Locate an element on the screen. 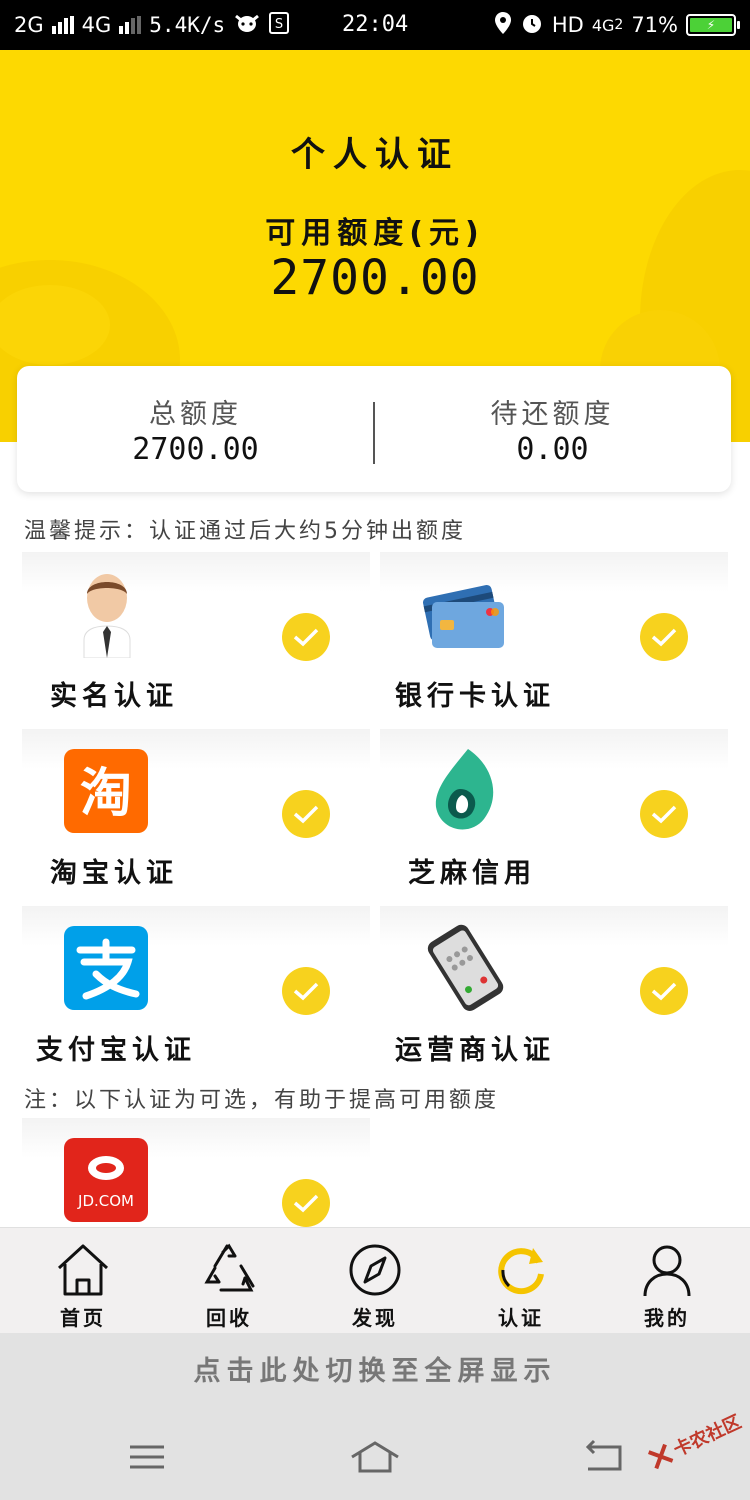 This screenshot has height=1500, width=750. jd-icon: JD.COM is located at coordinates (107, 1179).